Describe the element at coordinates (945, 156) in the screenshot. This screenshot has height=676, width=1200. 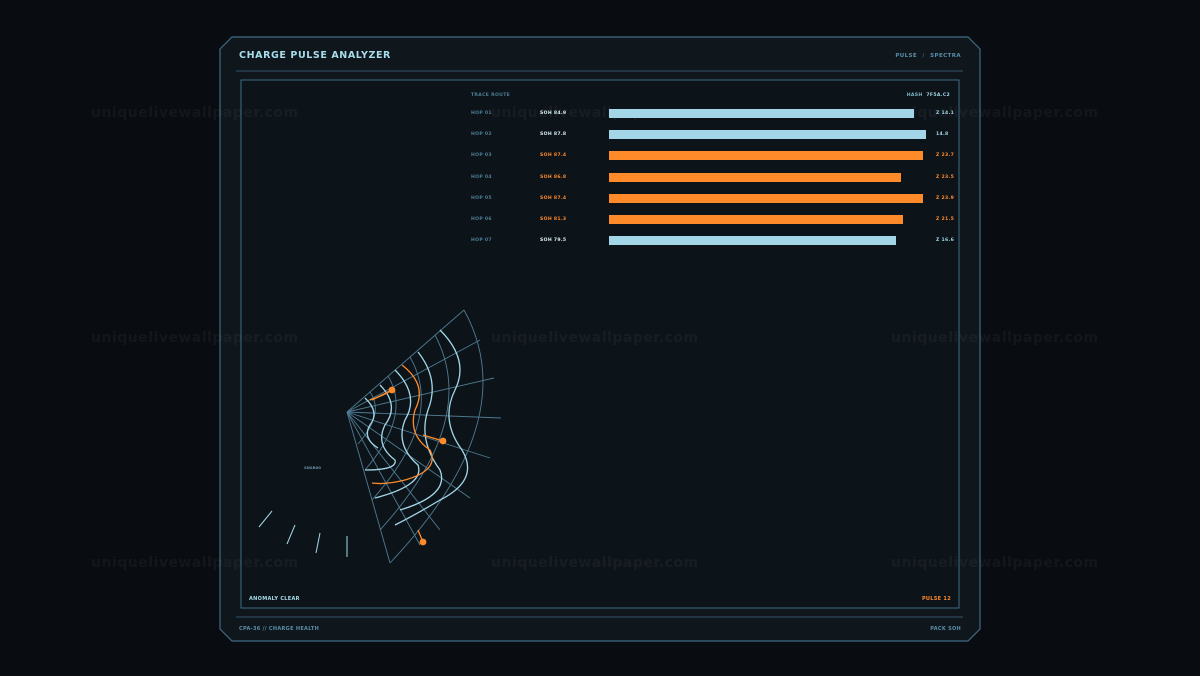
I see `hop-z: Z 23.7` at that location.